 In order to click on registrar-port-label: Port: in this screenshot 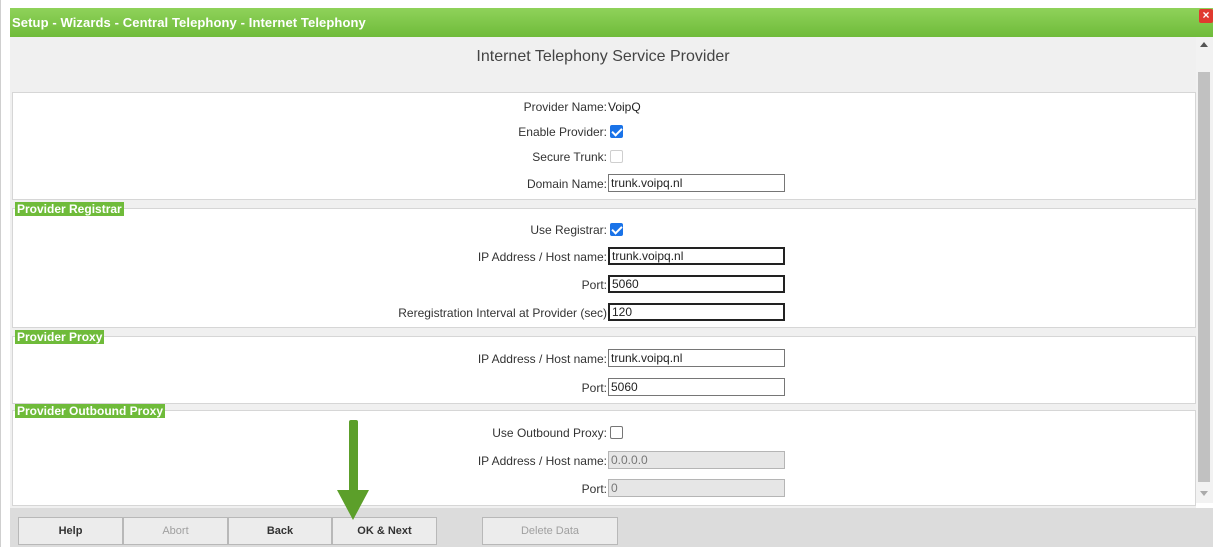, I will do `click(594, 285)`.